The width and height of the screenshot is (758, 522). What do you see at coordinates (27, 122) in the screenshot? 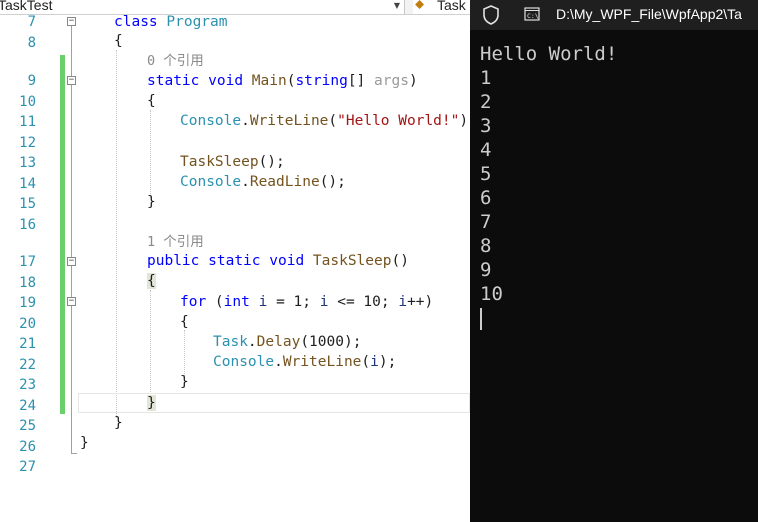
I see `line-number: 11` at bounding box center [27, 122].